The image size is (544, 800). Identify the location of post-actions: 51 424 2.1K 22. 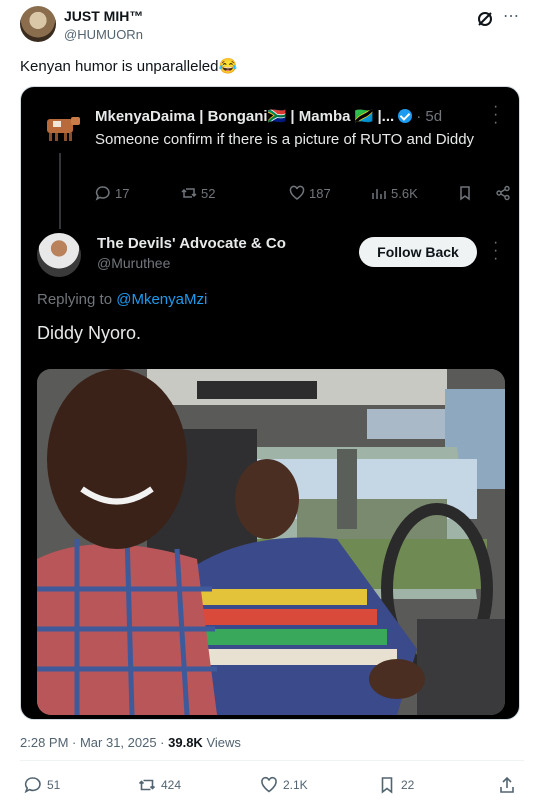
(272, 786).